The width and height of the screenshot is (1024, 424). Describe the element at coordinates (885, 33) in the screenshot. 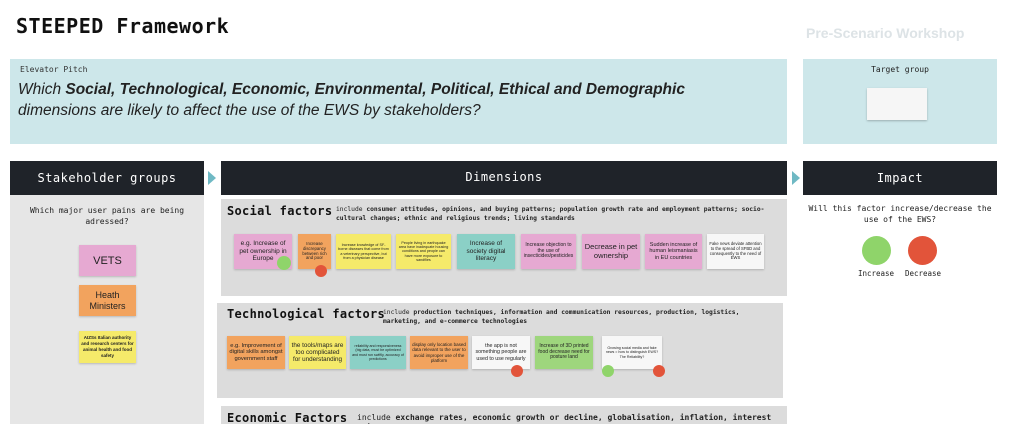

I see `page-subtitle: Pre-Scenario Workshop` at that location.